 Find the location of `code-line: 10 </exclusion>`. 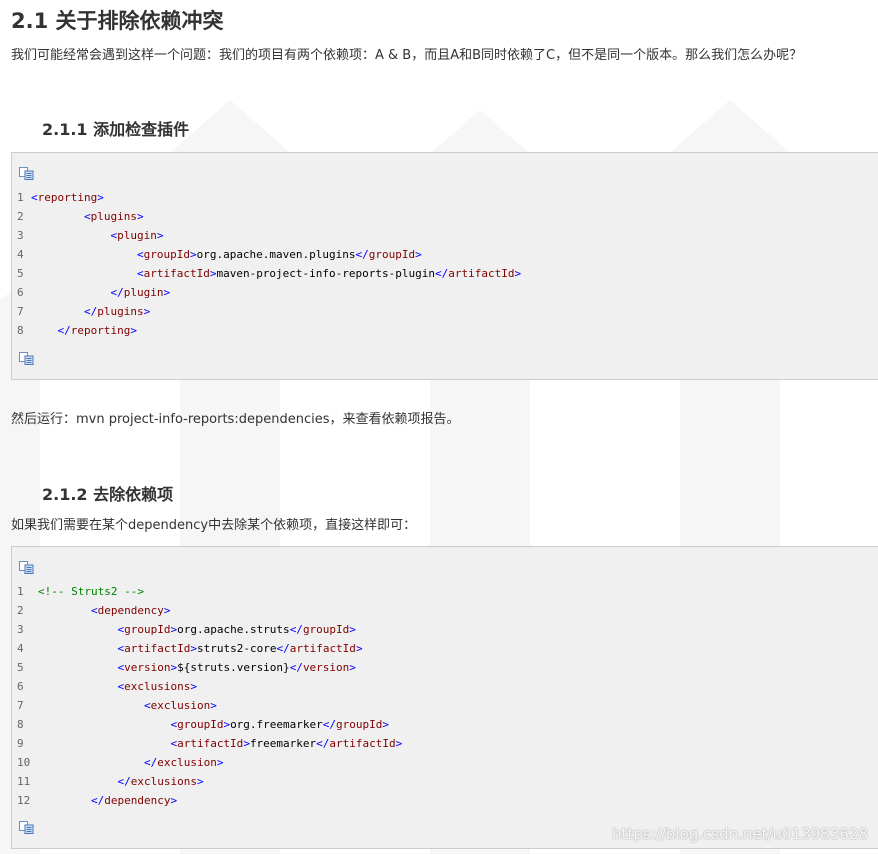

code-line: 10 </exclusion> is located at coordinates (120, 762).